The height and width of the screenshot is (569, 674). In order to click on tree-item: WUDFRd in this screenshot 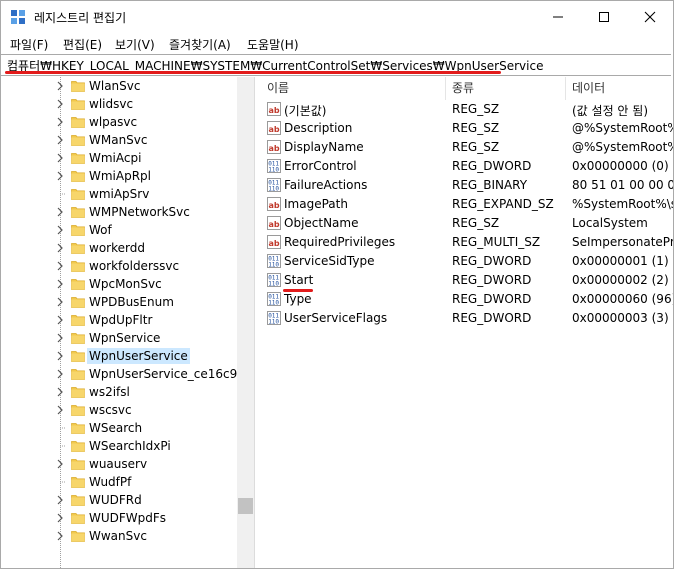, I will do `click(119, 500)`.